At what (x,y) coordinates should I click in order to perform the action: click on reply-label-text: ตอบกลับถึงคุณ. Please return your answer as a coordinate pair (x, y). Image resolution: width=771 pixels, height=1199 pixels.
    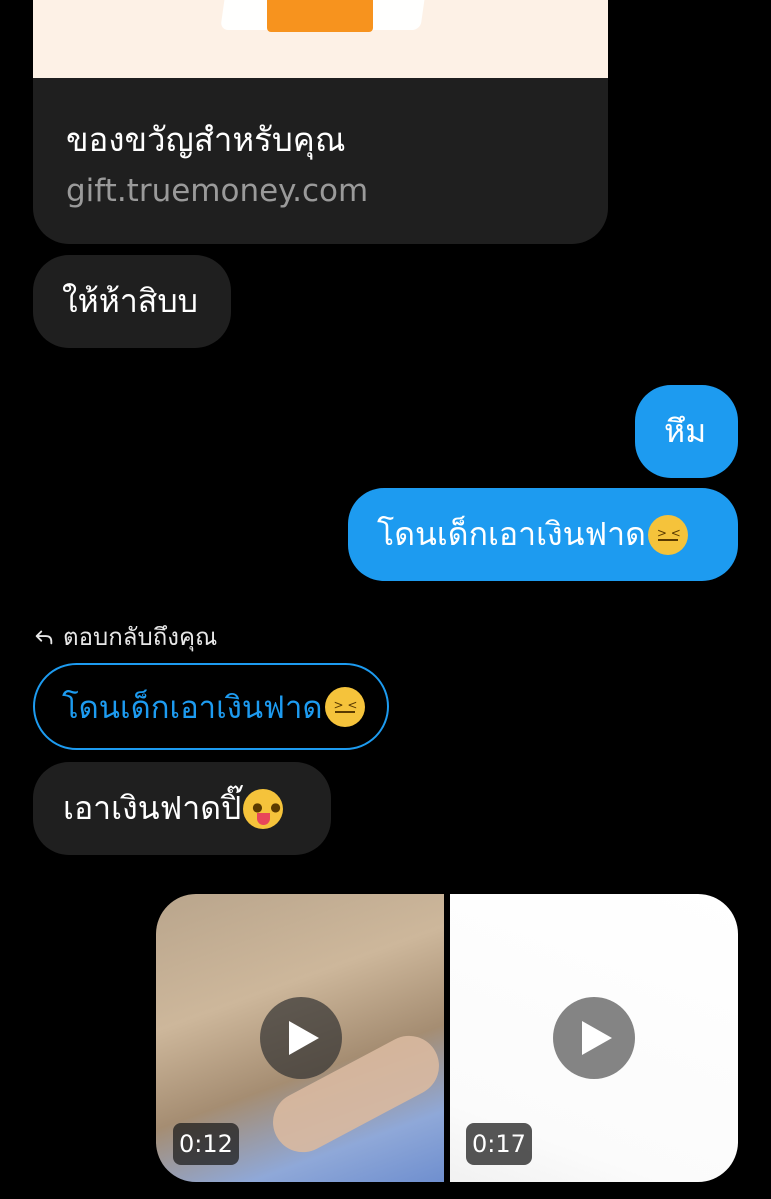
    Looking at the image, I should click on (140, 637).